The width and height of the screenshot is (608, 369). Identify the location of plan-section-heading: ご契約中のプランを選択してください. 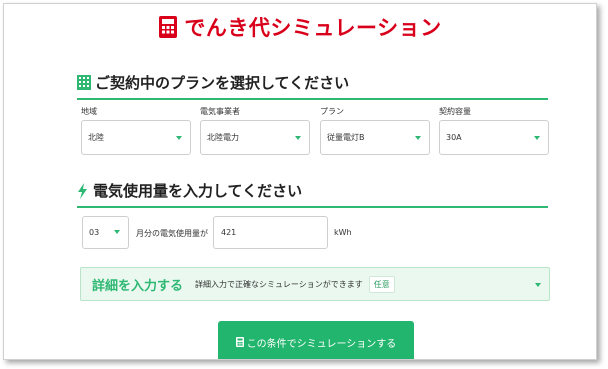
(312, 86).